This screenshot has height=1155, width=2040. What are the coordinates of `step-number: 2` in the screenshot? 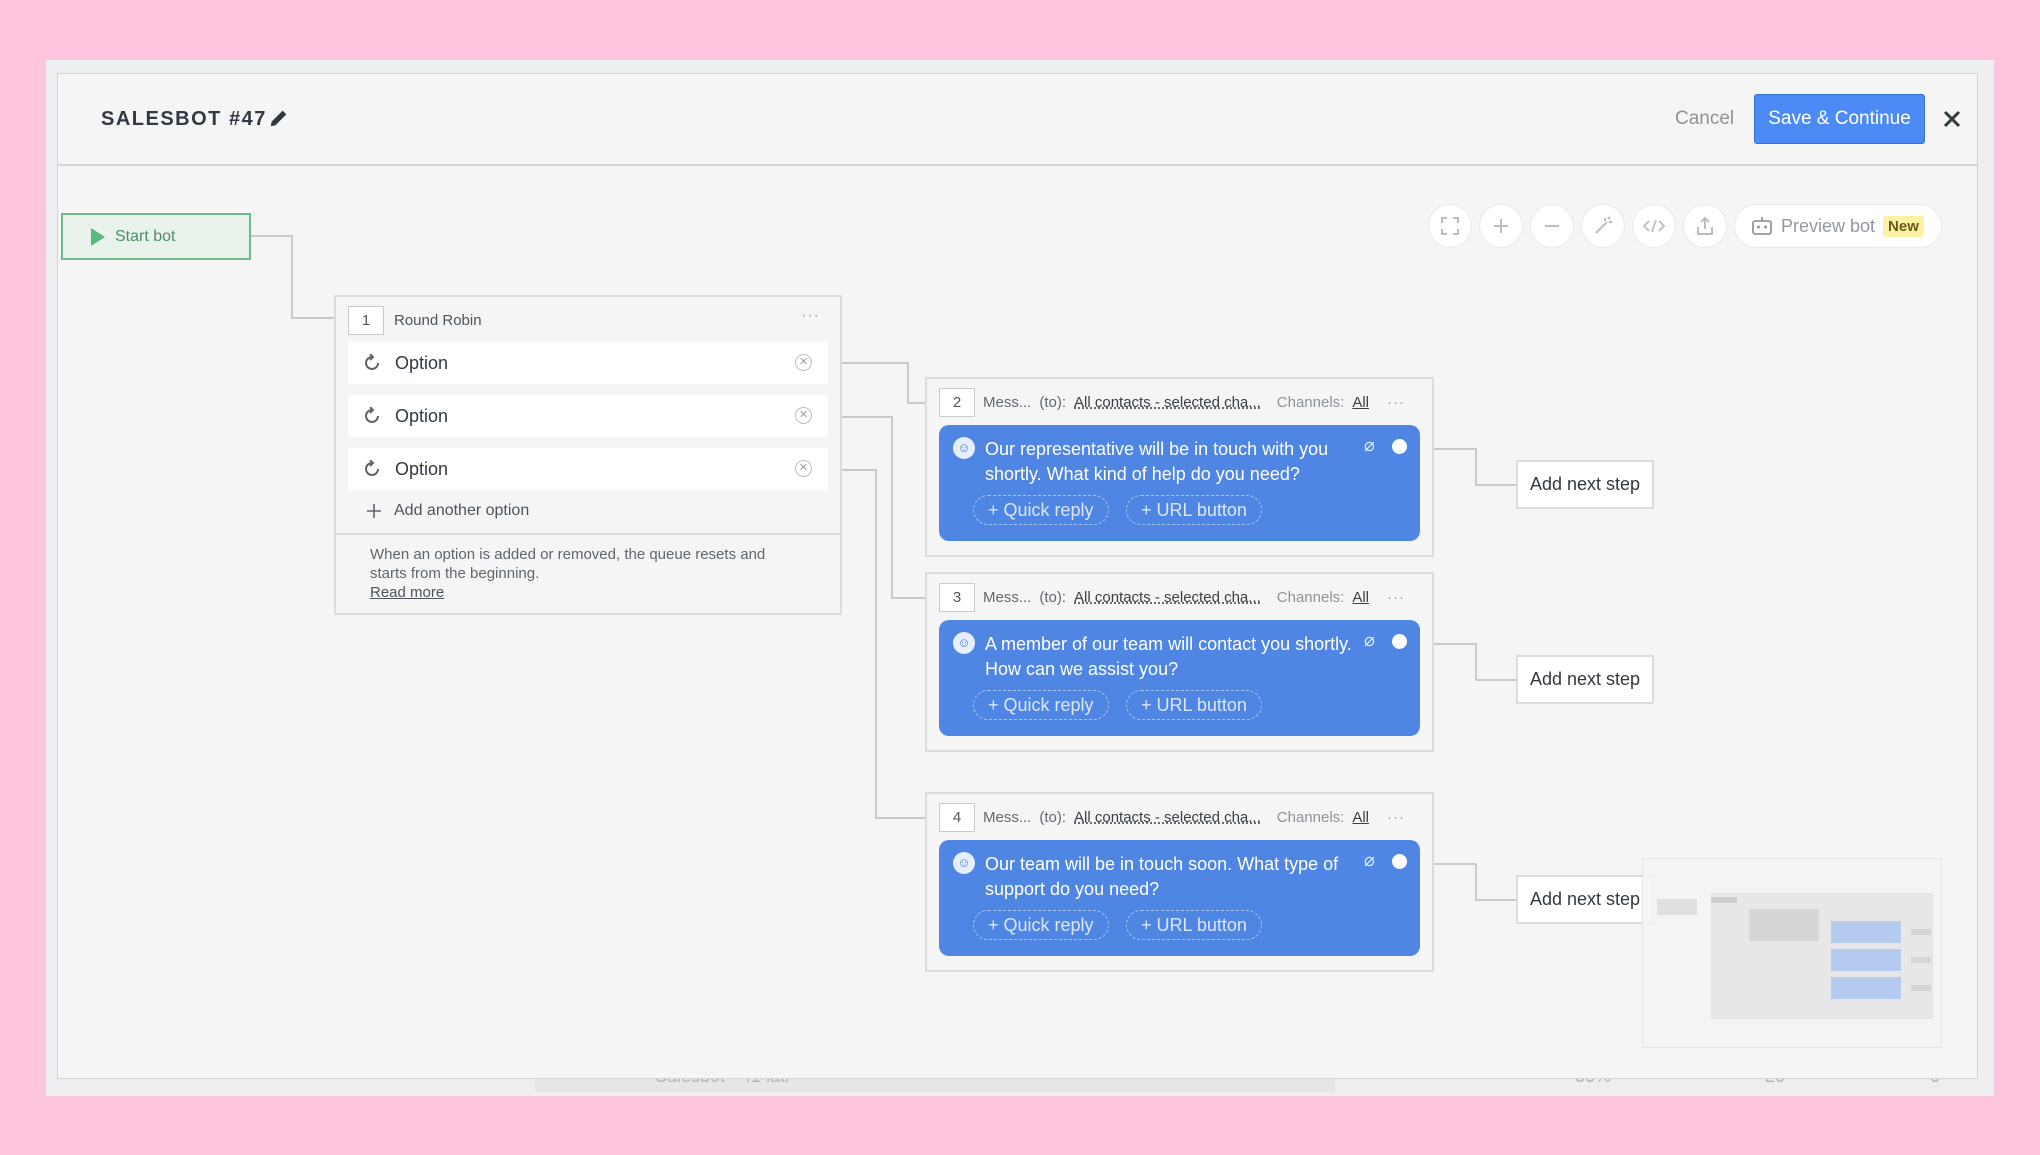 It's located at (957, 402).